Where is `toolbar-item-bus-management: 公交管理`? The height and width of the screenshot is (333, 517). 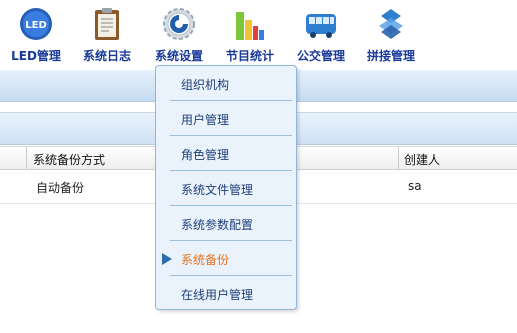 toolbar-item-bus-management: 公交管理 is located at coordinates (321, 35).